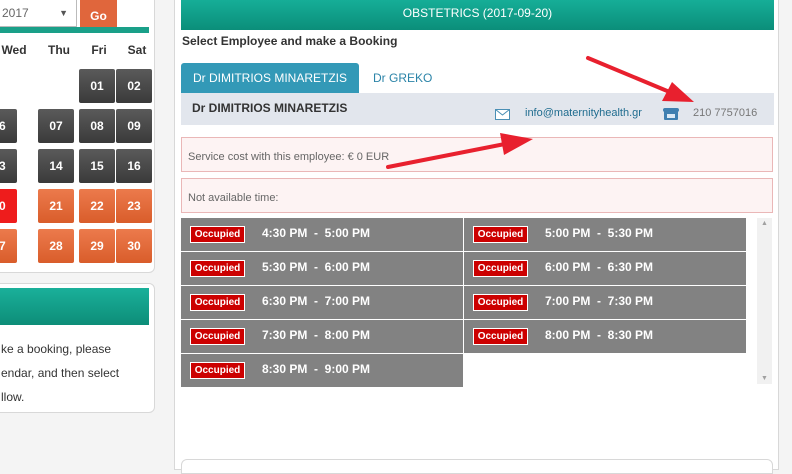 The image size is (792, 474). Describe the element at coordinates (477, 466) in the screenshot. I see `next-section-box` at that location.